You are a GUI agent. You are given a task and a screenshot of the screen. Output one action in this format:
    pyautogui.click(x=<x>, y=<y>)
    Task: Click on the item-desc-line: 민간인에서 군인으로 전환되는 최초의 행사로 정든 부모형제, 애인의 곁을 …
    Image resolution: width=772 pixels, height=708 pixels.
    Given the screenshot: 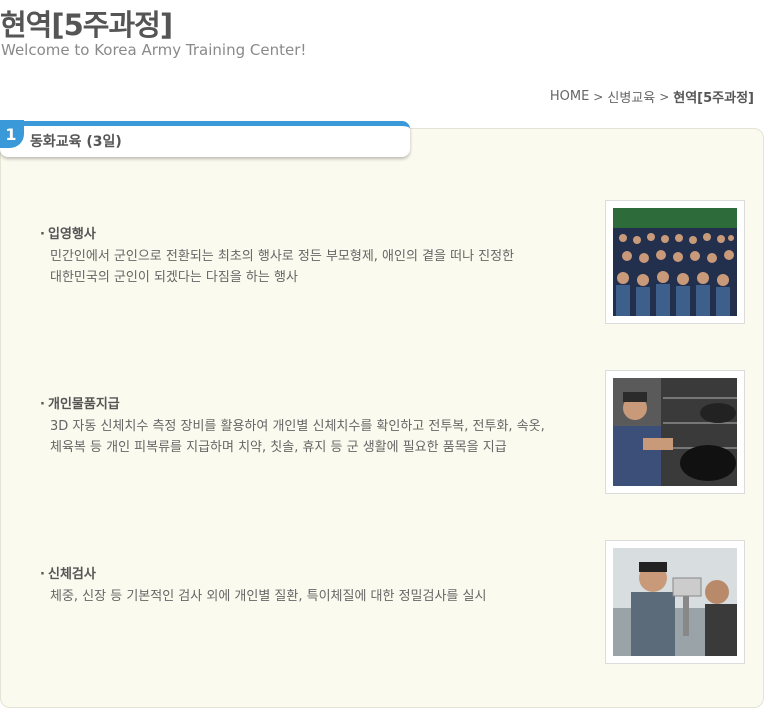 What is the action you would take?
    pyautogui.click(x=282, y=256)
    